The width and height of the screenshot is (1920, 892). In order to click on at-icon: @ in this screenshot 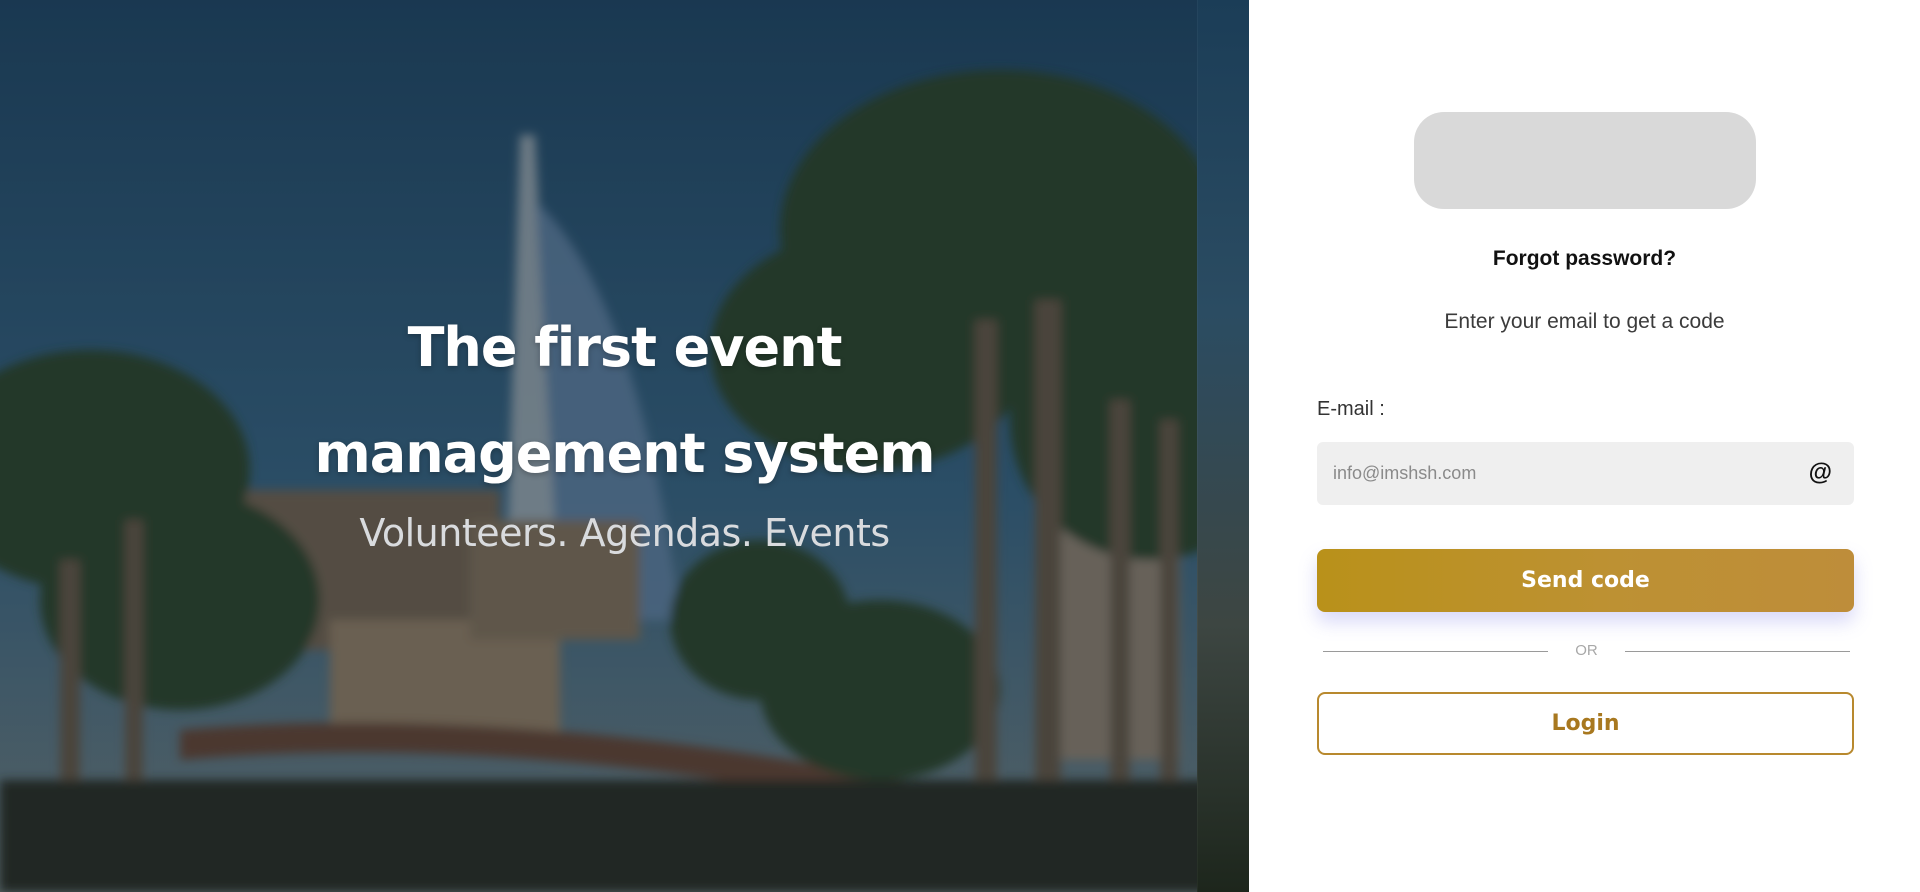, I will do `click(1820, 472)`.